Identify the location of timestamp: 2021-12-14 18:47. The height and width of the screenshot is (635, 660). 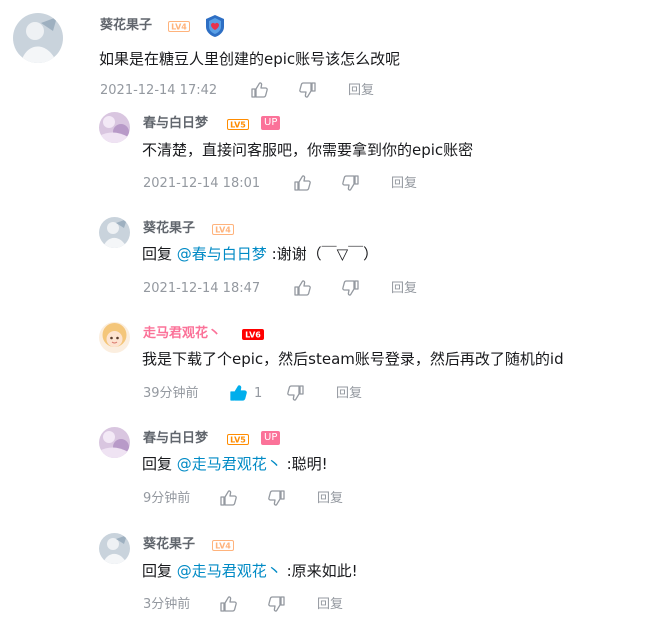
(202, 288).